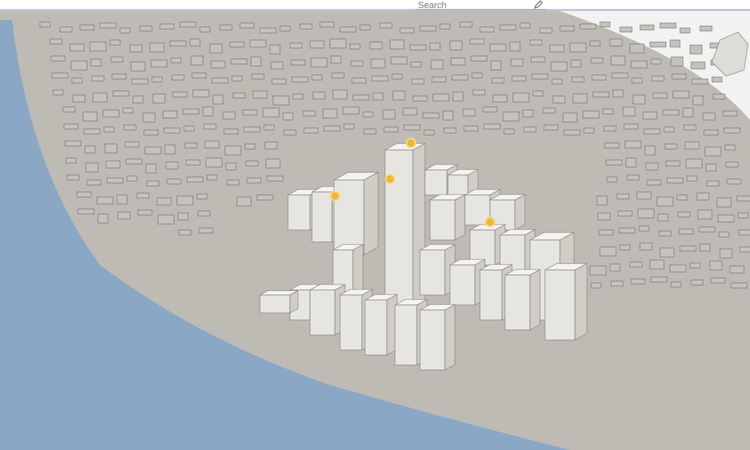 This screenshot has width=750, height=450. Describe the element at coordinates (538, 4) in the screenshot. I see `pencil-icon` at that location.